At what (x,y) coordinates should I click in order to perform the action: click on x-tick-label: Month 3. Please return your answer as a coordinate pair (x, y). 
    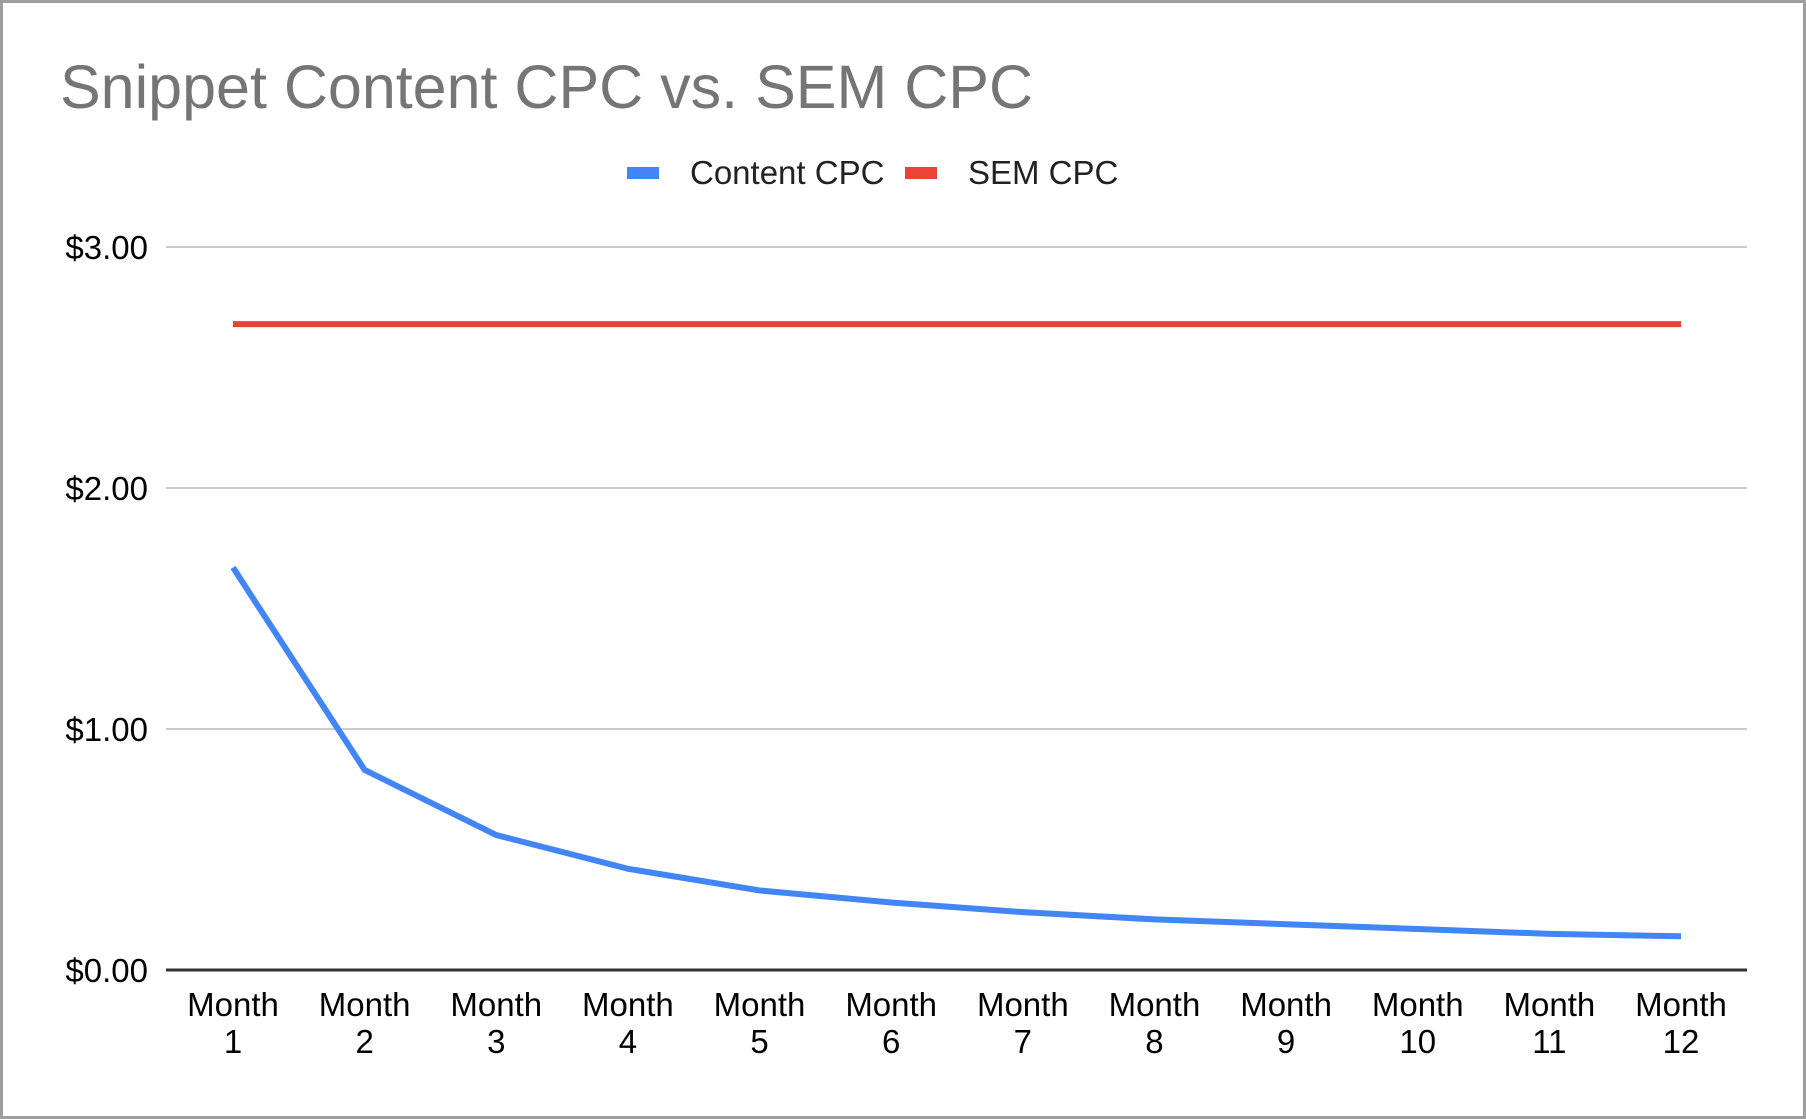
    Looking at the image, I should click on (496, 1023).